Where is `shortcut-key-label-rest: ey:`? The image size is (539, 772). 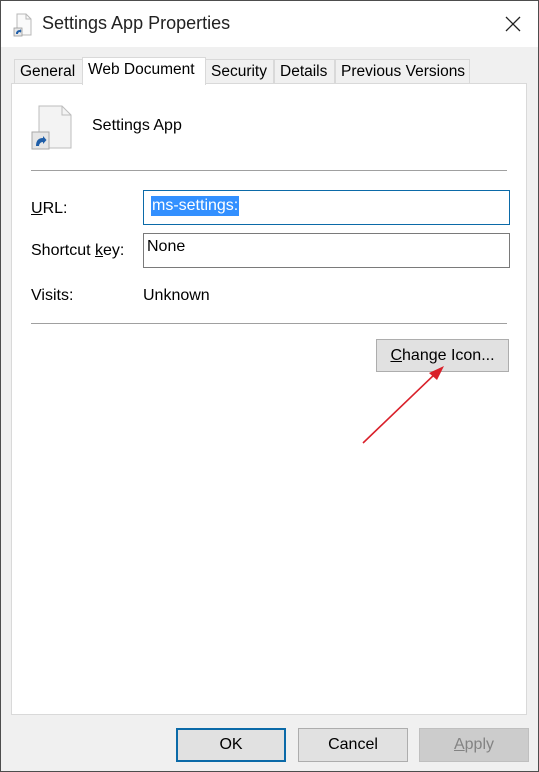
shortcut-key-label-rest: ey: is located at coordinates (114, 250).